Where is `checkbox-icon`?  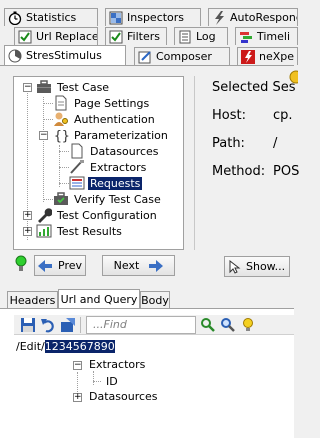
checkbox-icon is located at coordinates (116, 37).